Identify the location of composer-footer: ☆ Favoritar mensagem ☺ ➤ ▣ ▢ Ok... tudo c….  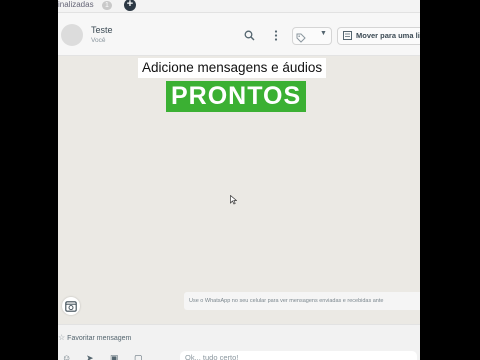
(239, 342).